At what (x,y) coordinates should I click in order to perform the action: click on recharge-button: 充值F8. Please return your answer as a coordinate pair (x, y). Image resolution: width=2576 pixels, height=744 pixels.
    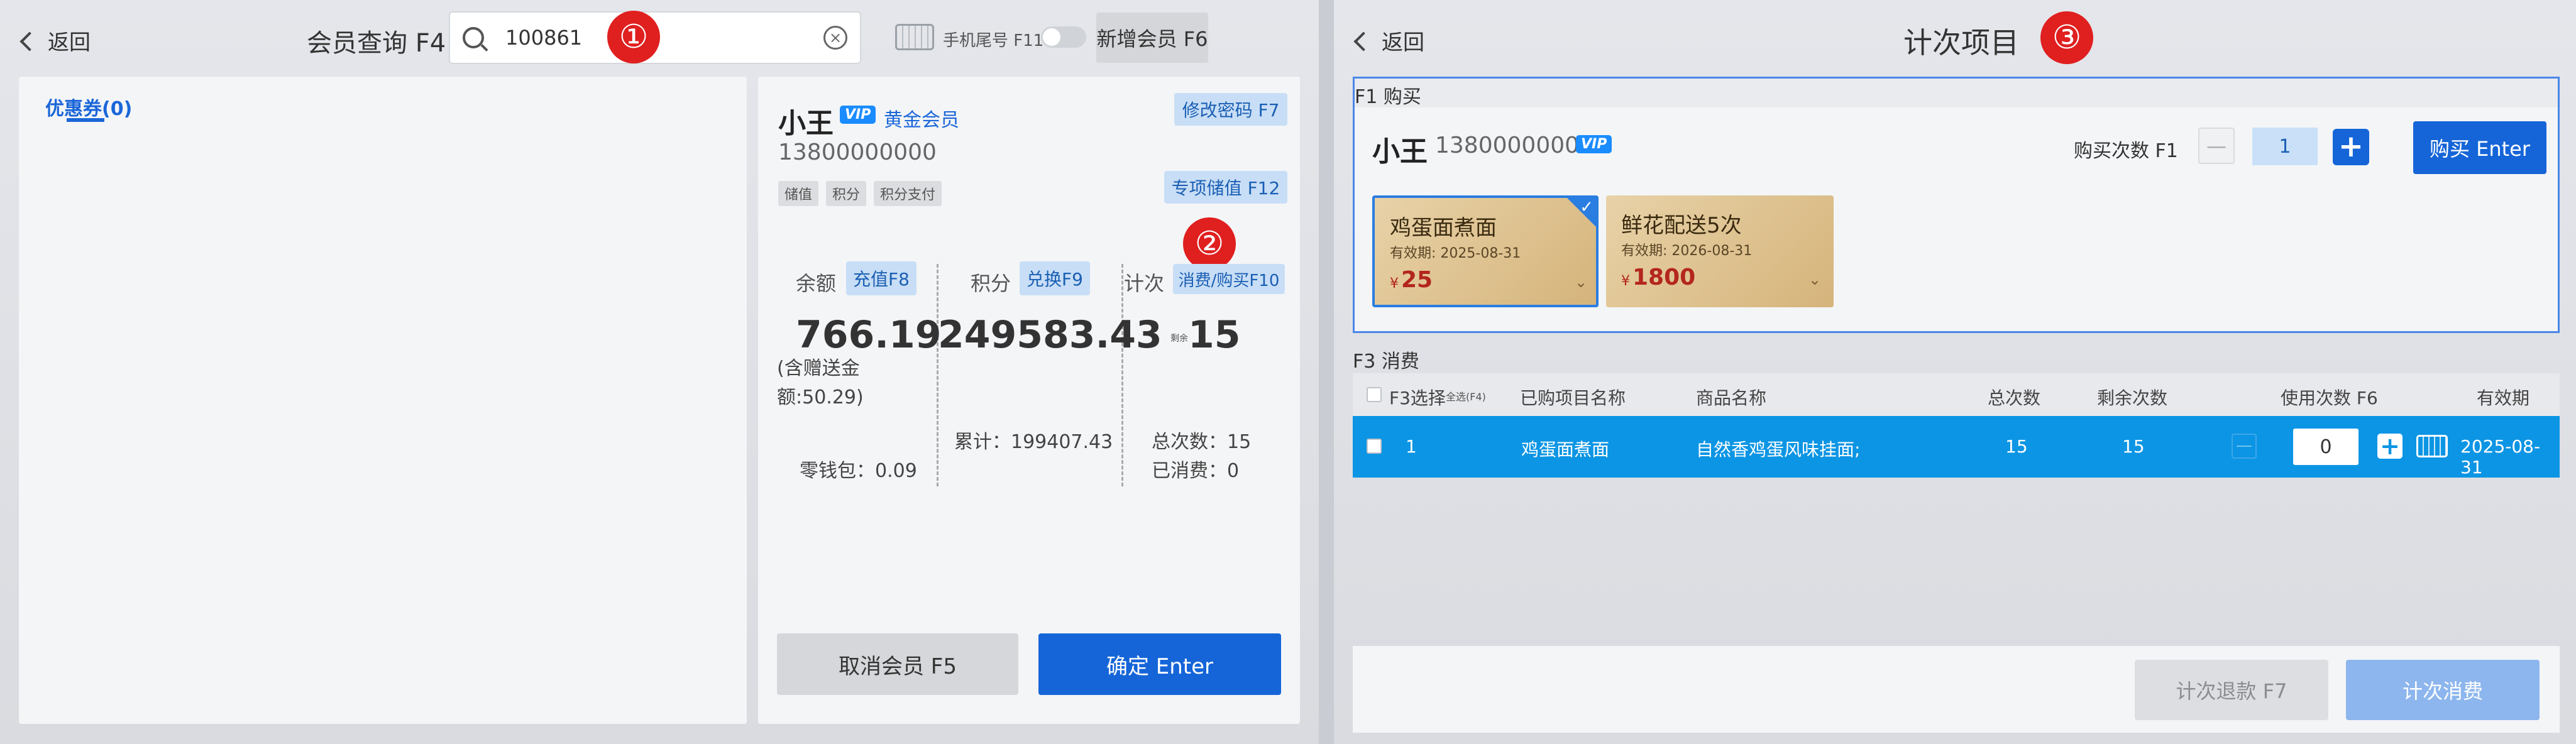
    Looking at the image, I should click on (881, 278).